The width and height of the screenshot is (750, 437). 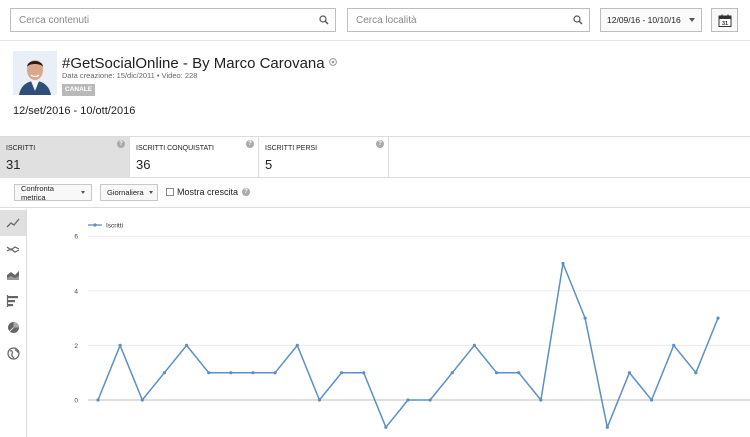 What do you see at coordinates (35, 73) in the screenshot?
I see `avatar` at bounding box center [35, 73].